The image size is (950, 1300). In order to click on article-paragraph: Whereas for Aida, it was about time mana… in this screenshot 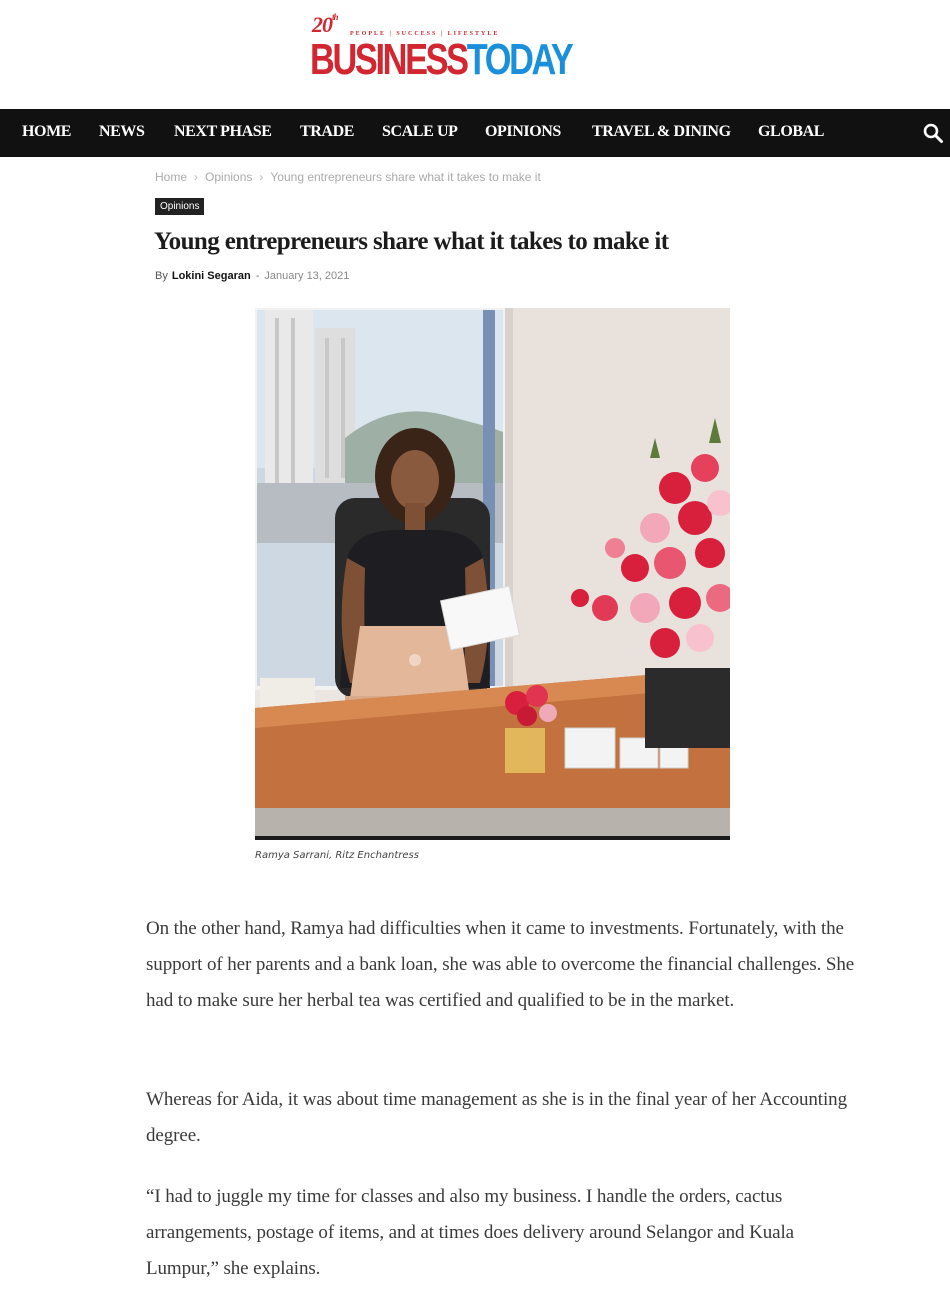, I will do `click(496, 1117)`.